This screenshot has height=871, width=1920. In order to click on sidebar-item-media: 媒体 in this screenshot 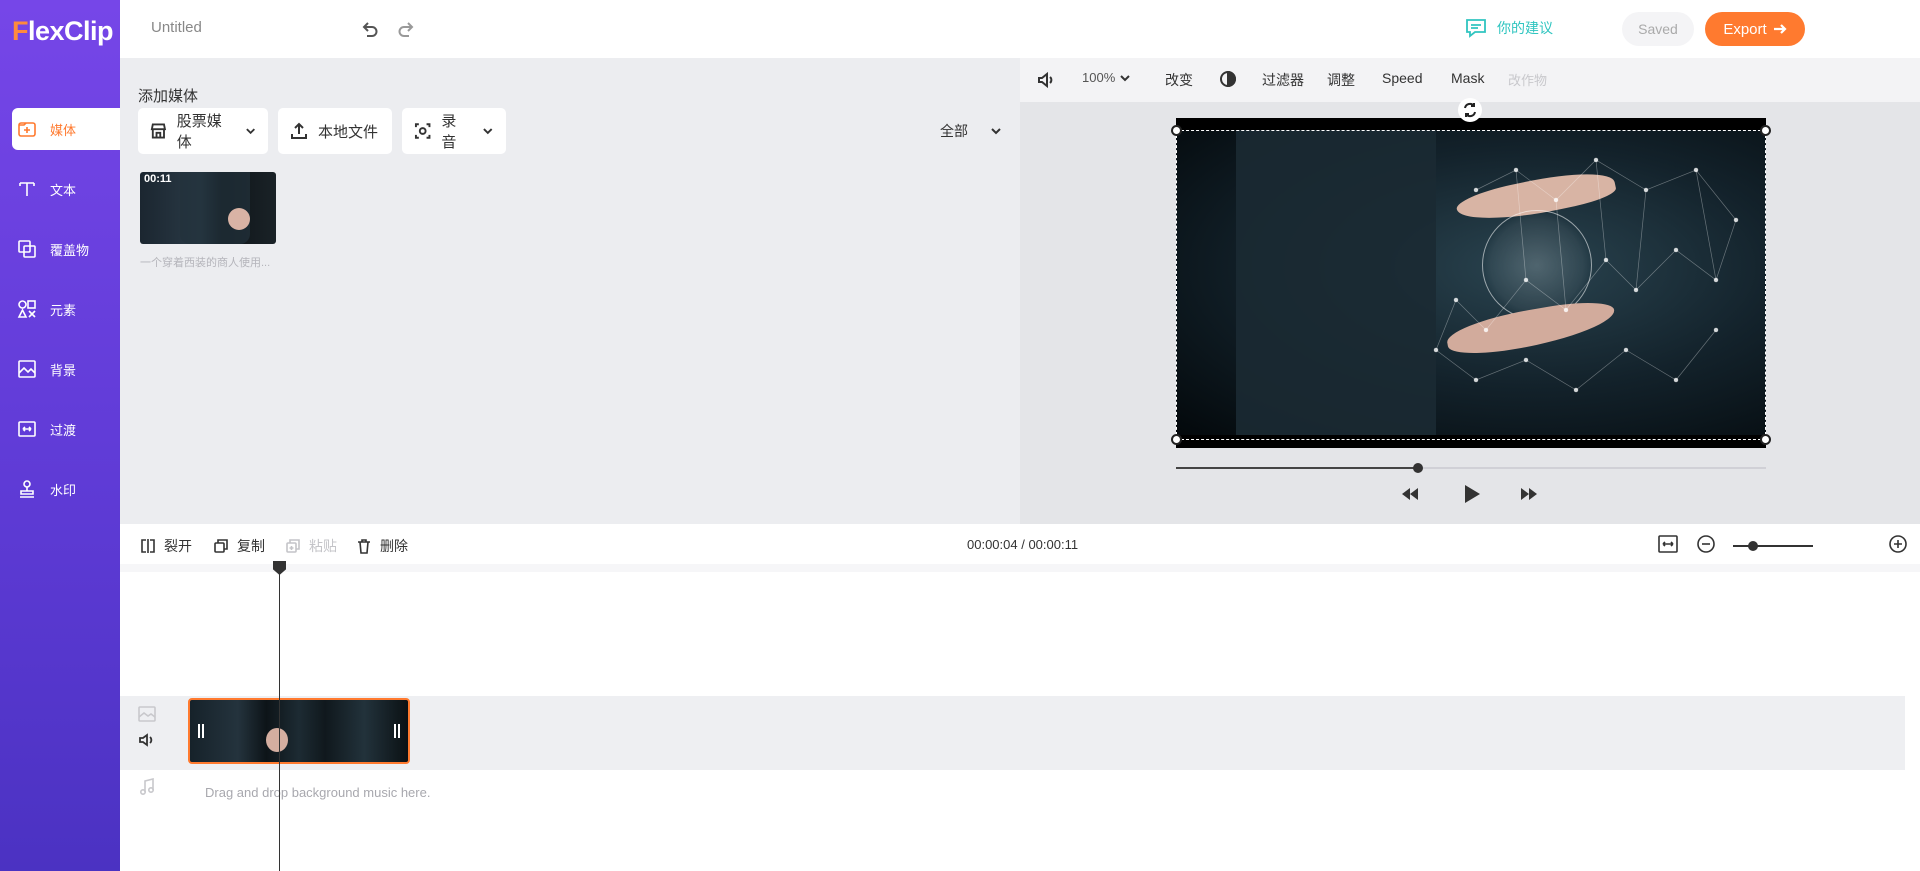, I will do `click(66, 129)`.